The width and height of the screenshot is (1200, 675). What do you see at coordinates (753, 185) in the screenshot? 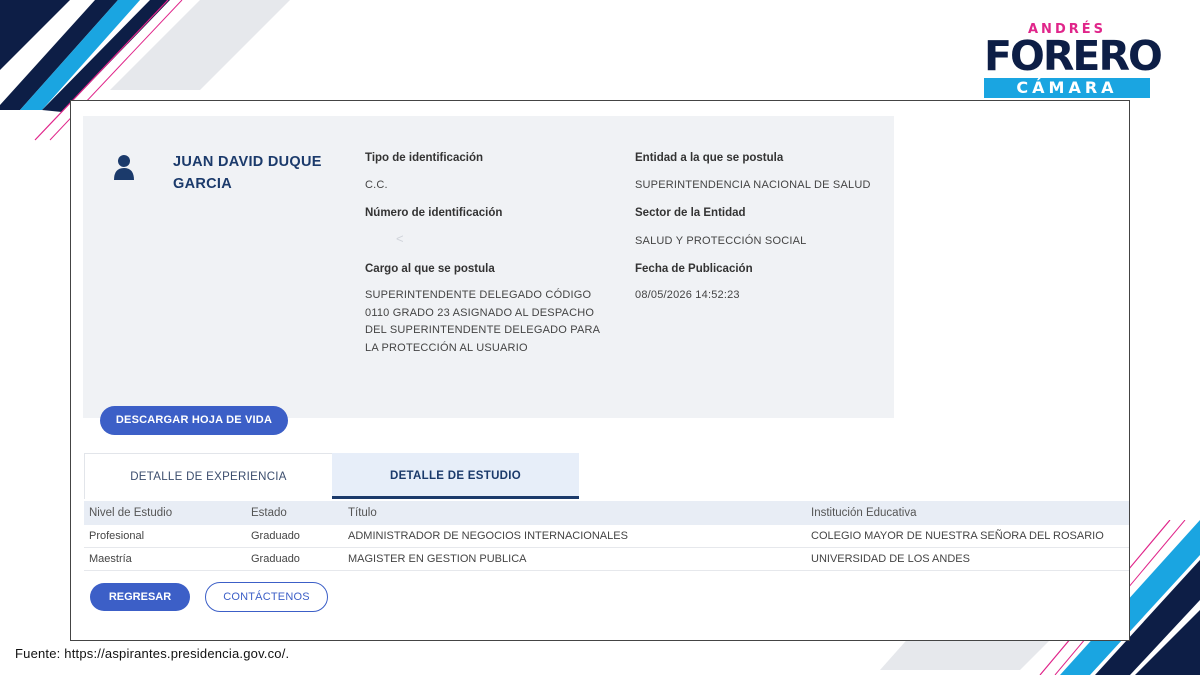
I see `entity-value: SUPERINTENDENCIA NACIONAL DE SALUD` at bounding box center [753, 185].